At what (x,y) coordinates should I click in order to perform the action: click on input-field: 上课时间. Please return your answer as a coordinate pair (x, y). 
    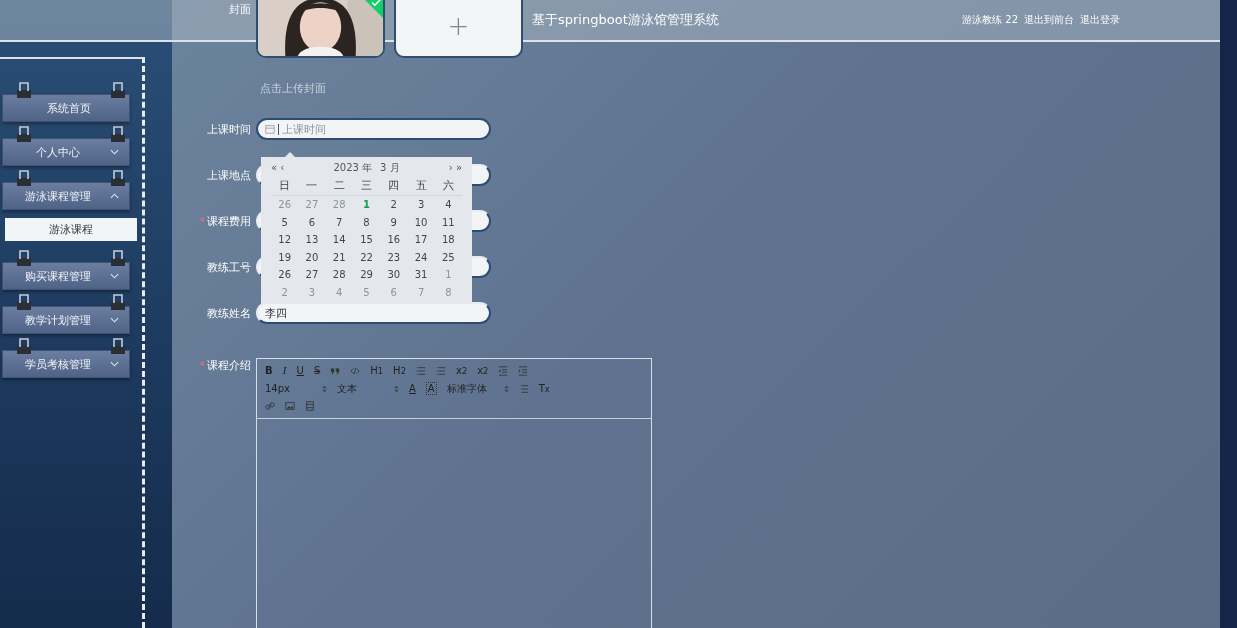
    Looking at the image, I should click on (373, 129).